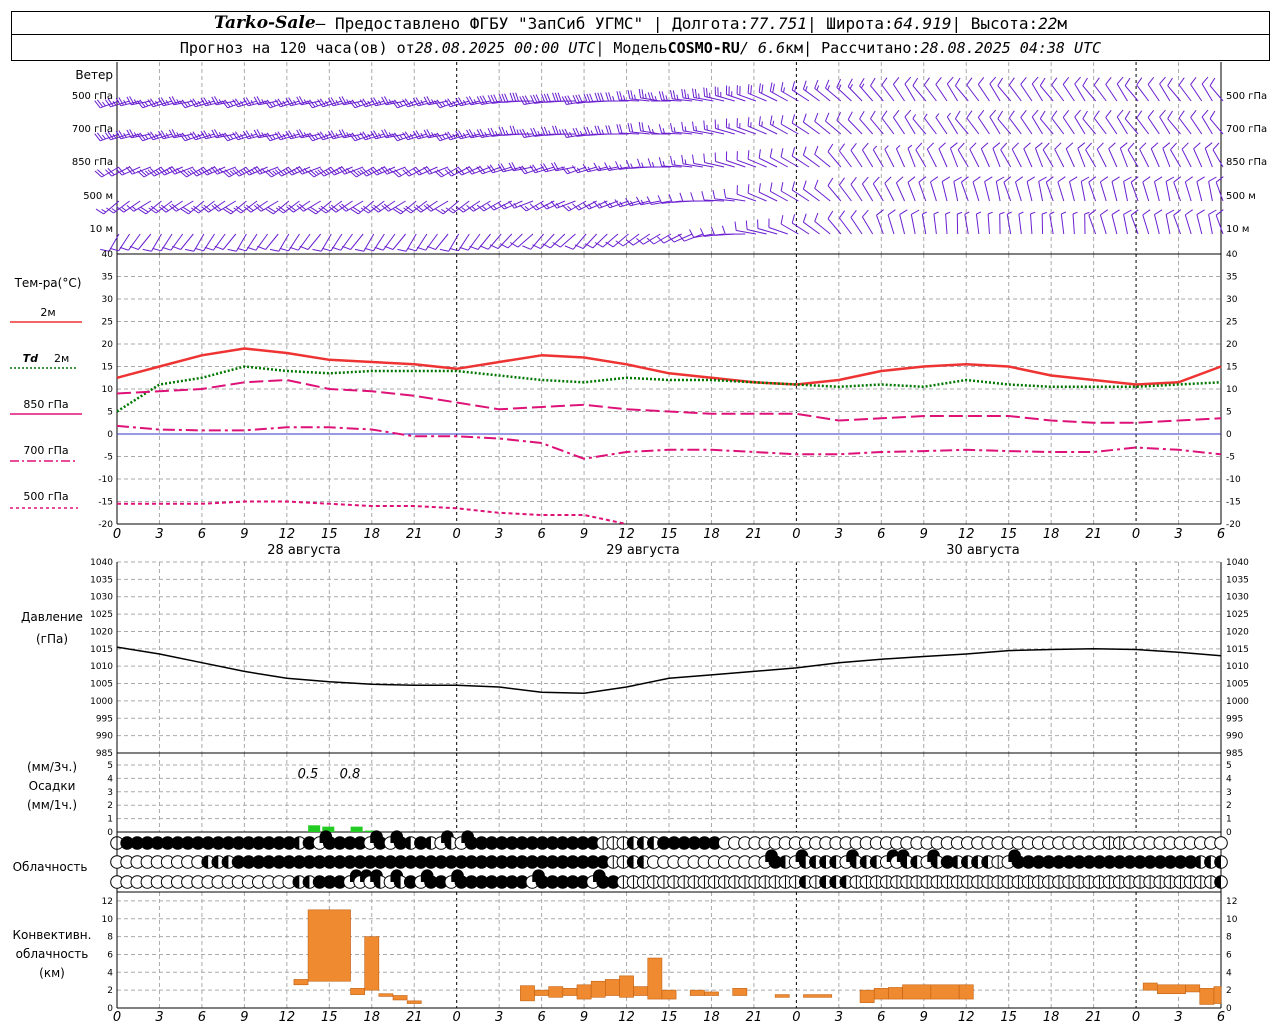 The width and height of the screenshot is (1280, 1024). I want to click on temp-tick-label-right: 5, so click(1229, 413).